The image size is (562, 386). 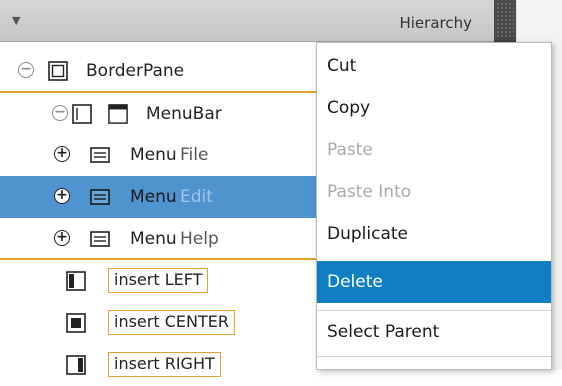 I want to click on right-region-icon, so click(x=76, y=365).